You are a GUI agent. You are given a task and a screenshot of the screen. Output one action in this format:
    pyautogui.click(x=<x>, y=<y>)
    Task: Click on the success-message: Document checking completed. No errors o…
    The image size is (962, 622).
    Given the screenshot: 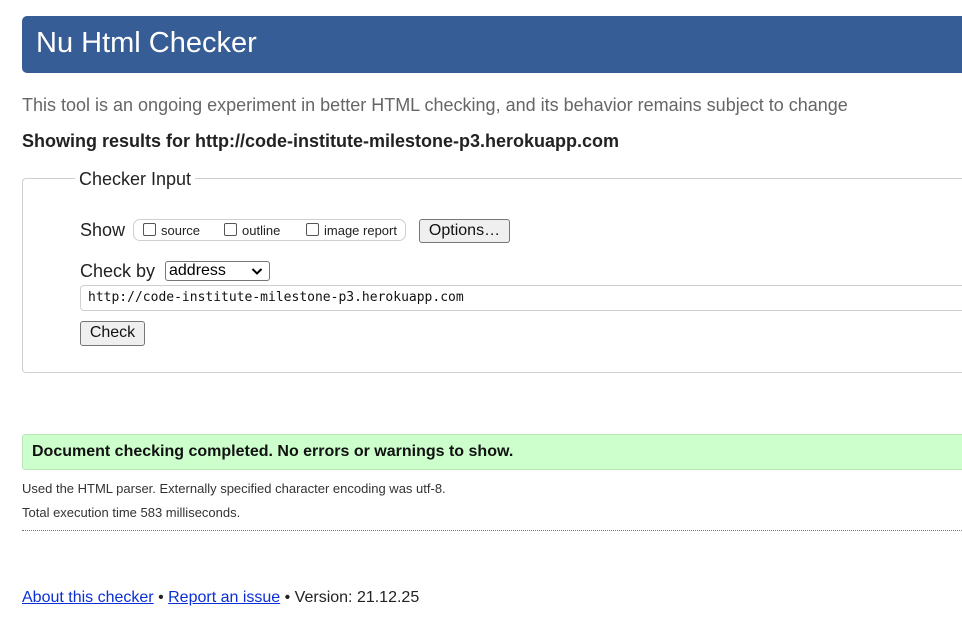 What is the action you would take?
    pyautogui.click(x=273, y=451)
    